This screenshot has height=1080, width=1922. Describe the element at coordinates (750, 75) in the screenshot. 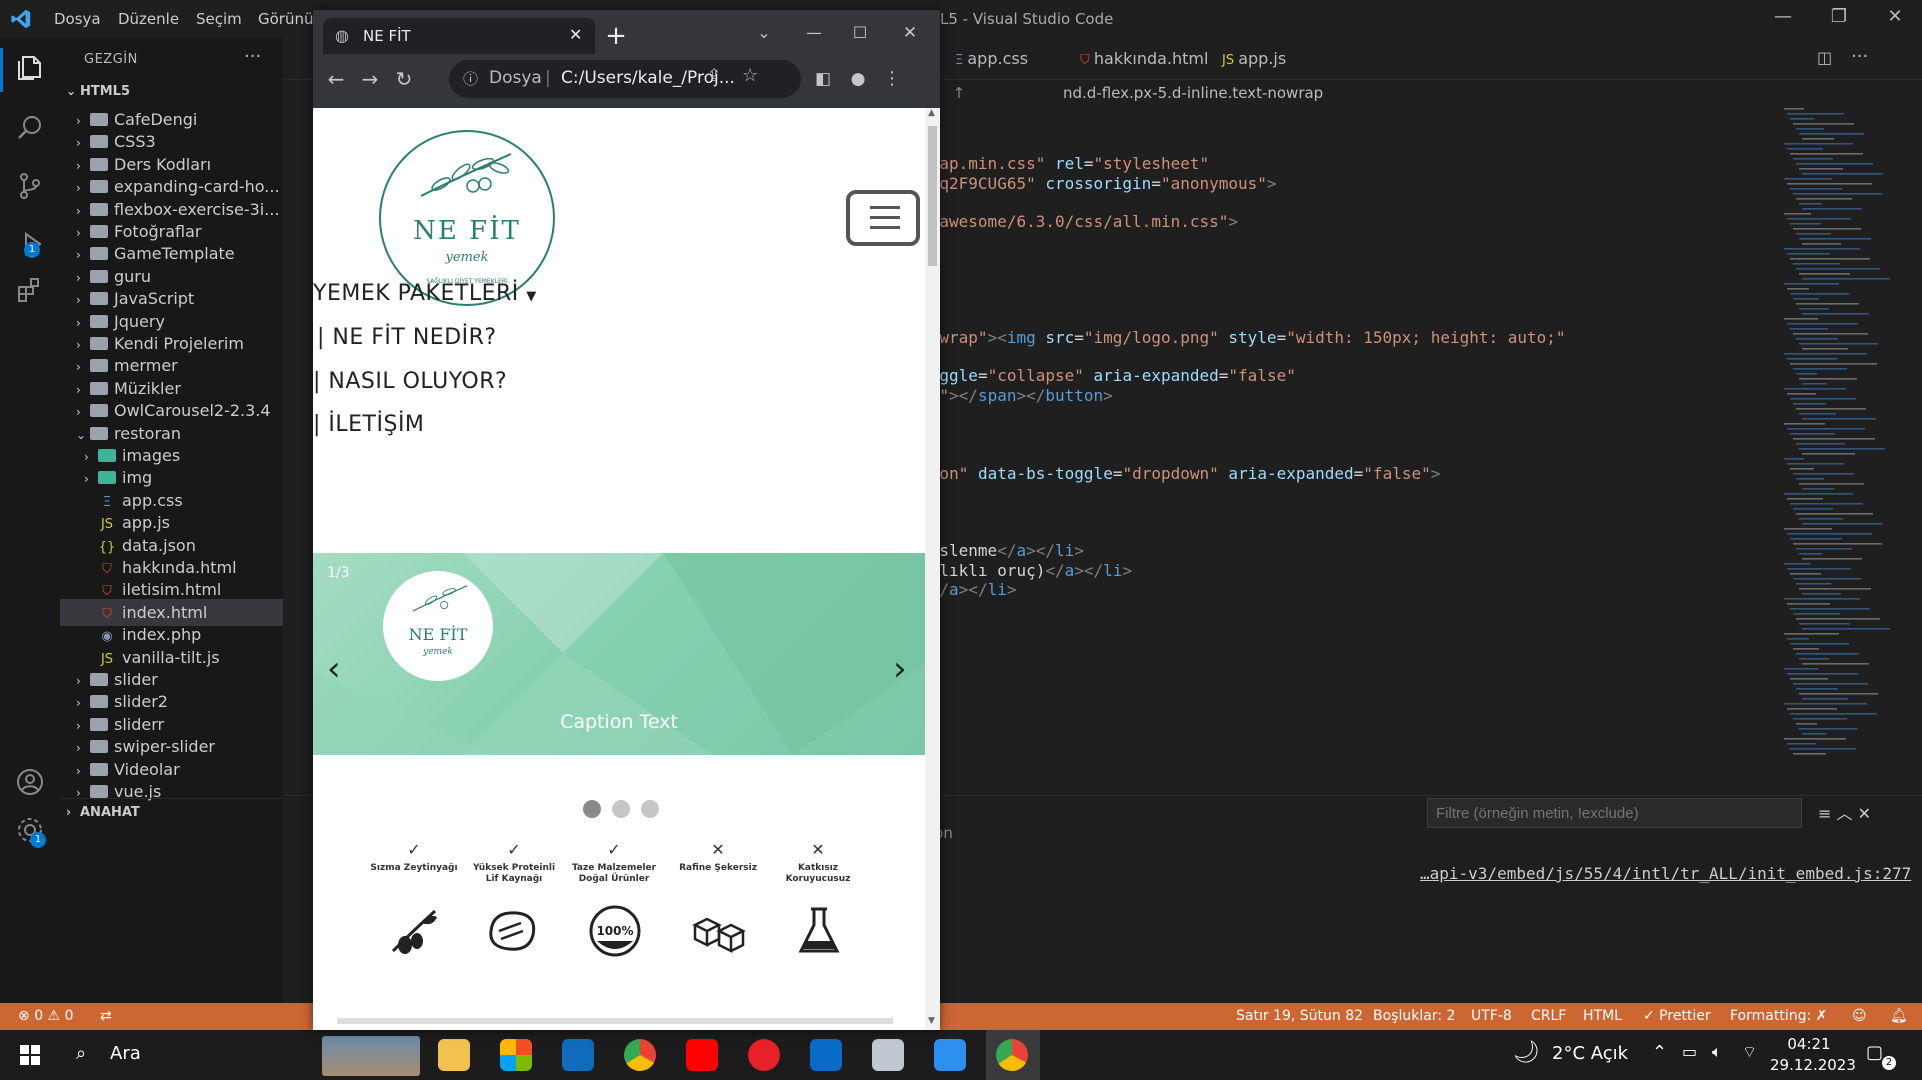

I see `bookmark-star-icon: ☆` at that location.